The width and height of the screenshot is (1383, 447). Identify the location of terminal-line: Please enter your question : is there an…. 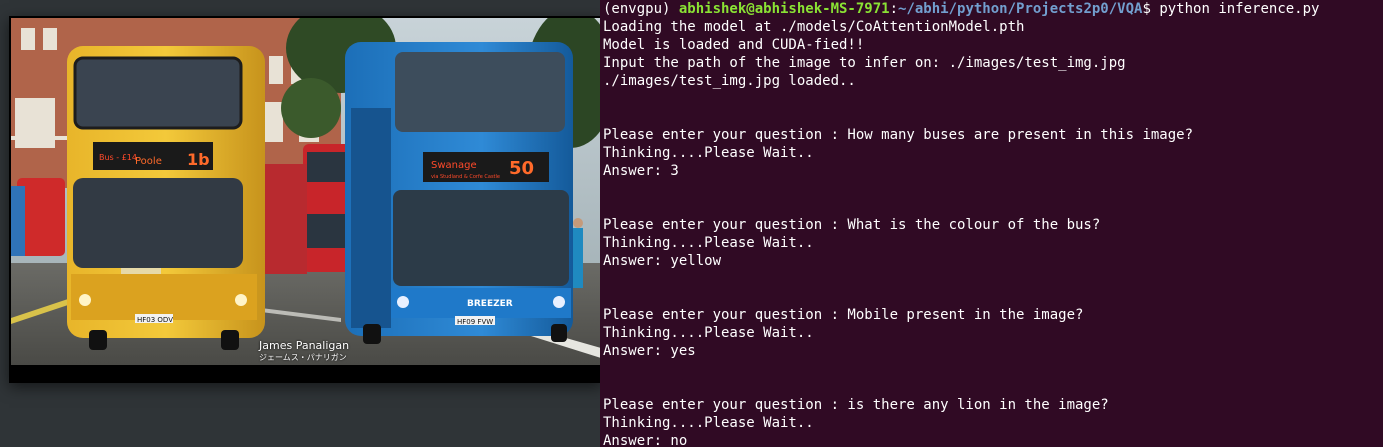
(856, 405).